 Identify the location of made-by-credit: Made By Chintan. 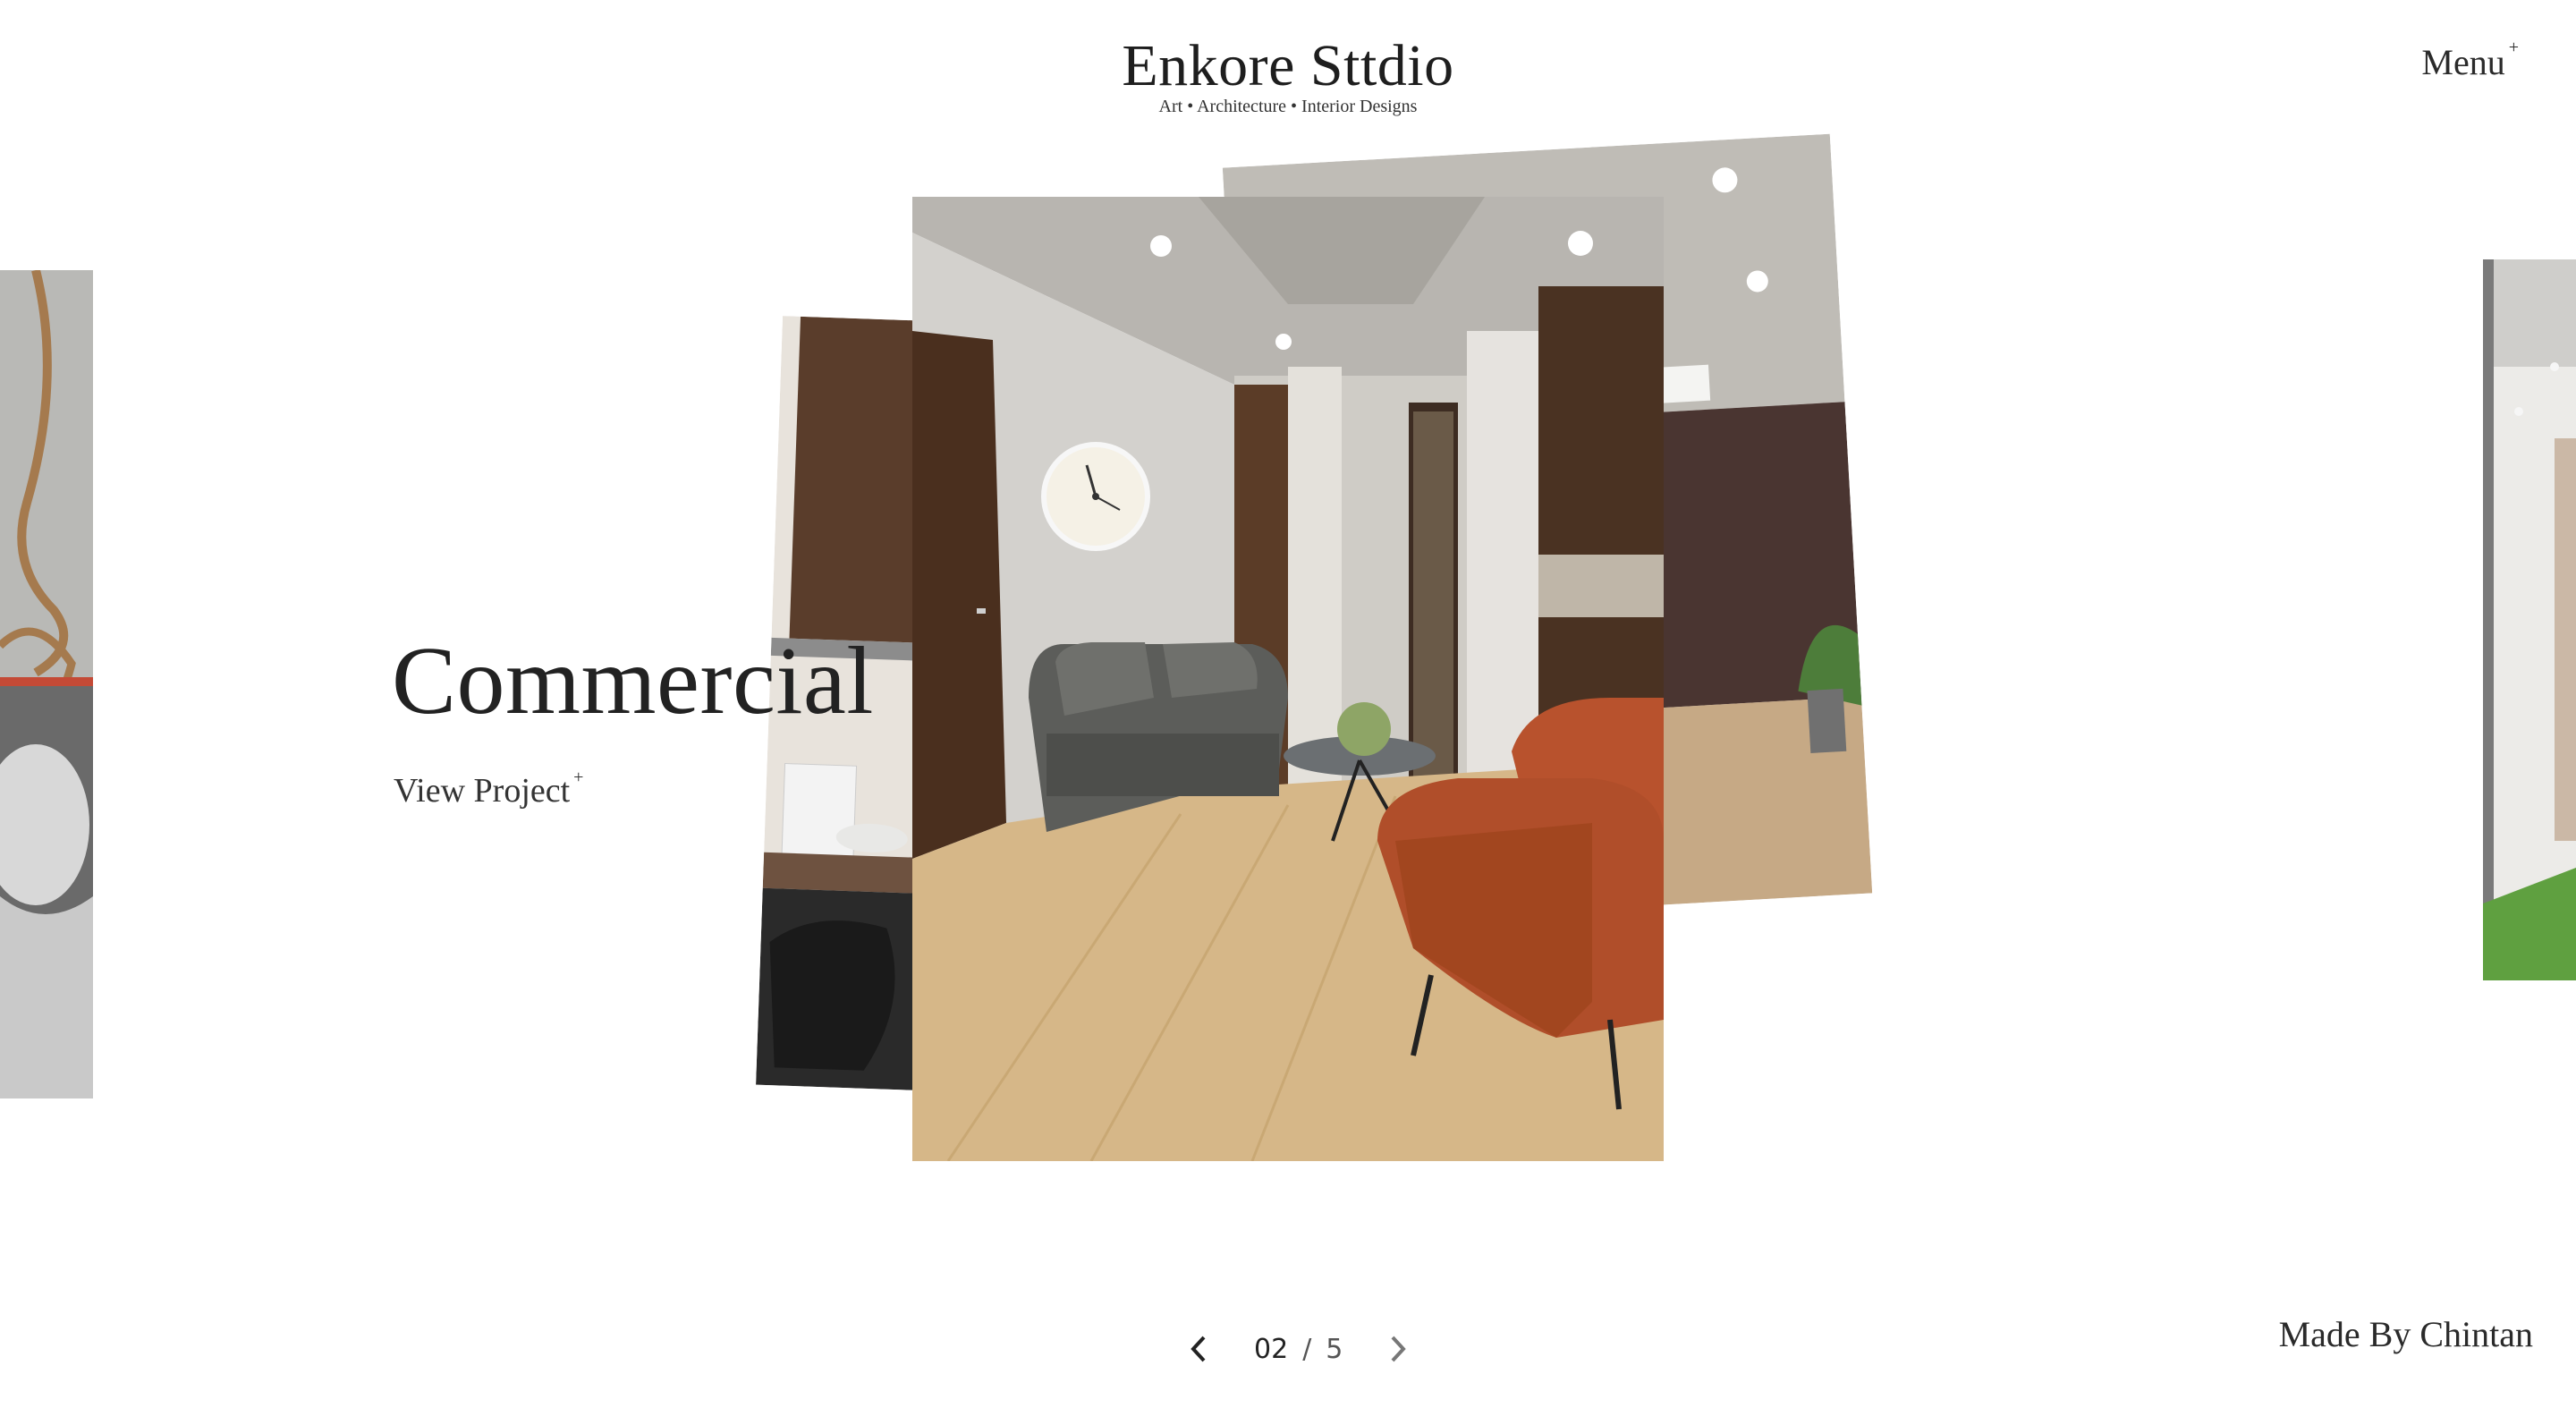
(2406, 1334).